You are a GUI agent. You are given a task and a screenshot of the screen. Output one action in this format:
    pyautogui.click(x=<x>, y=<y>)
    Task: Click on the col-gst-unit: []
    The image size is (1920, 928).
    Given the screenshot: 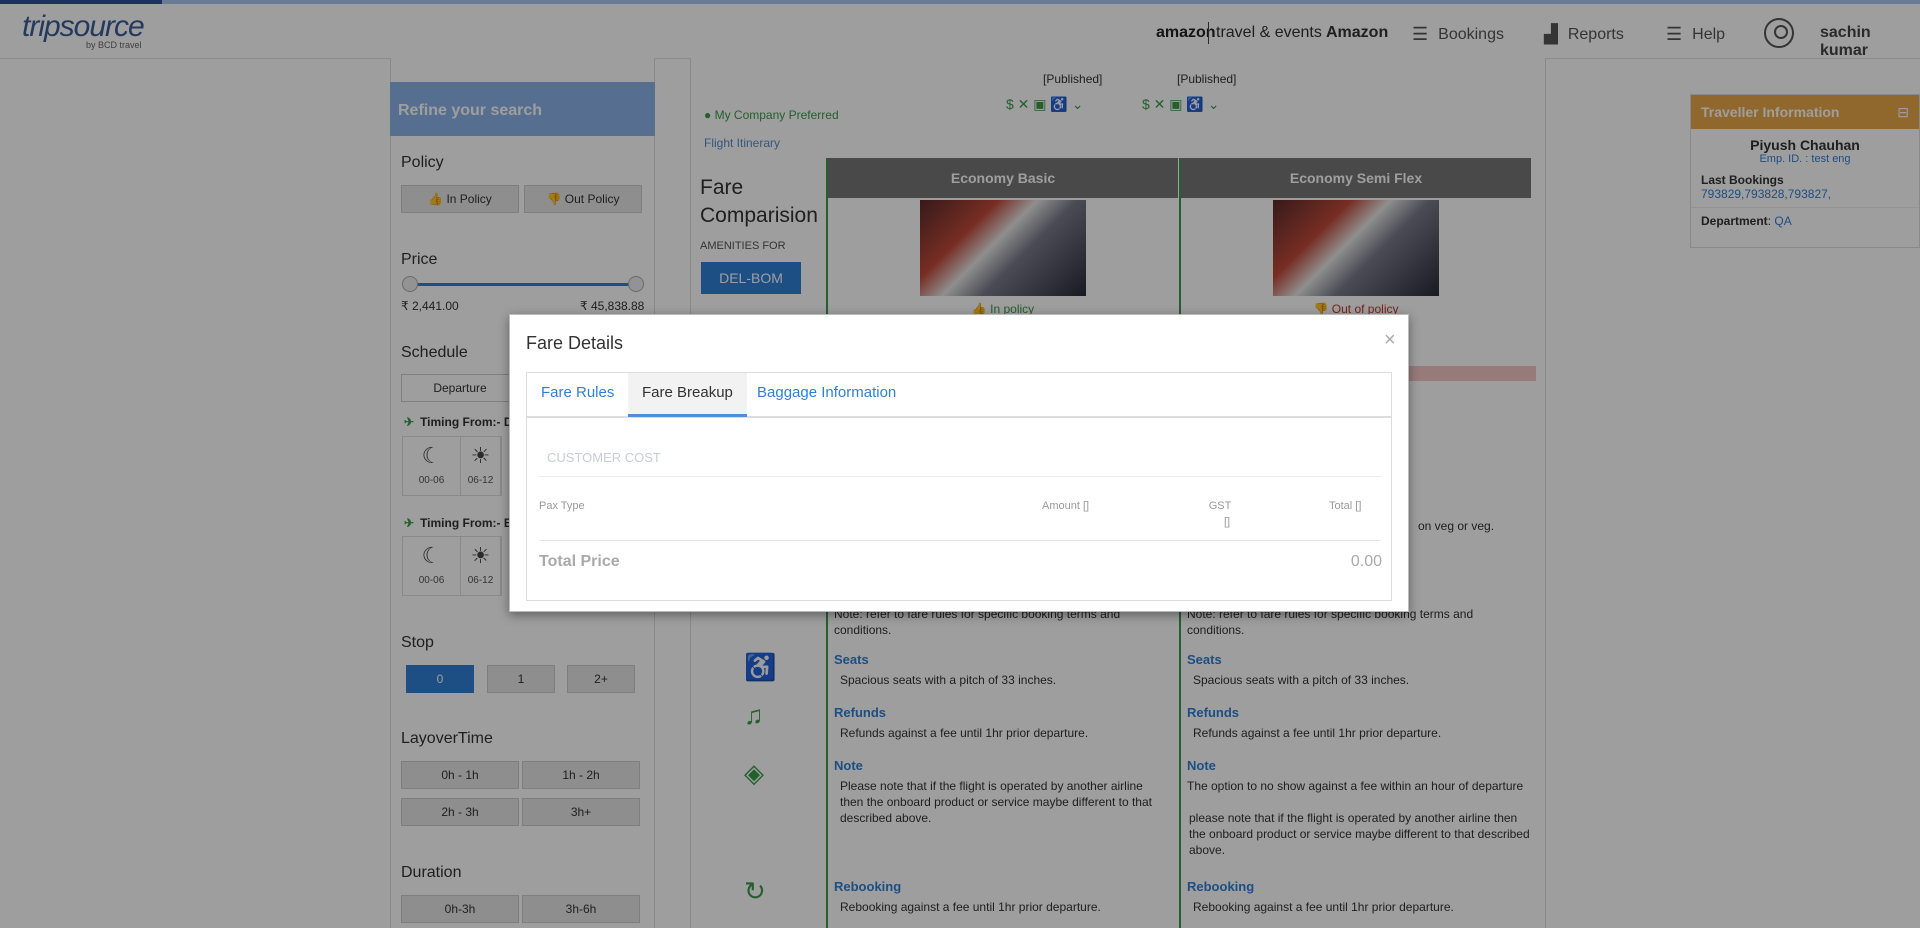 What is the action you would take?
    pyautogui.click(x=1227, y=522)
    